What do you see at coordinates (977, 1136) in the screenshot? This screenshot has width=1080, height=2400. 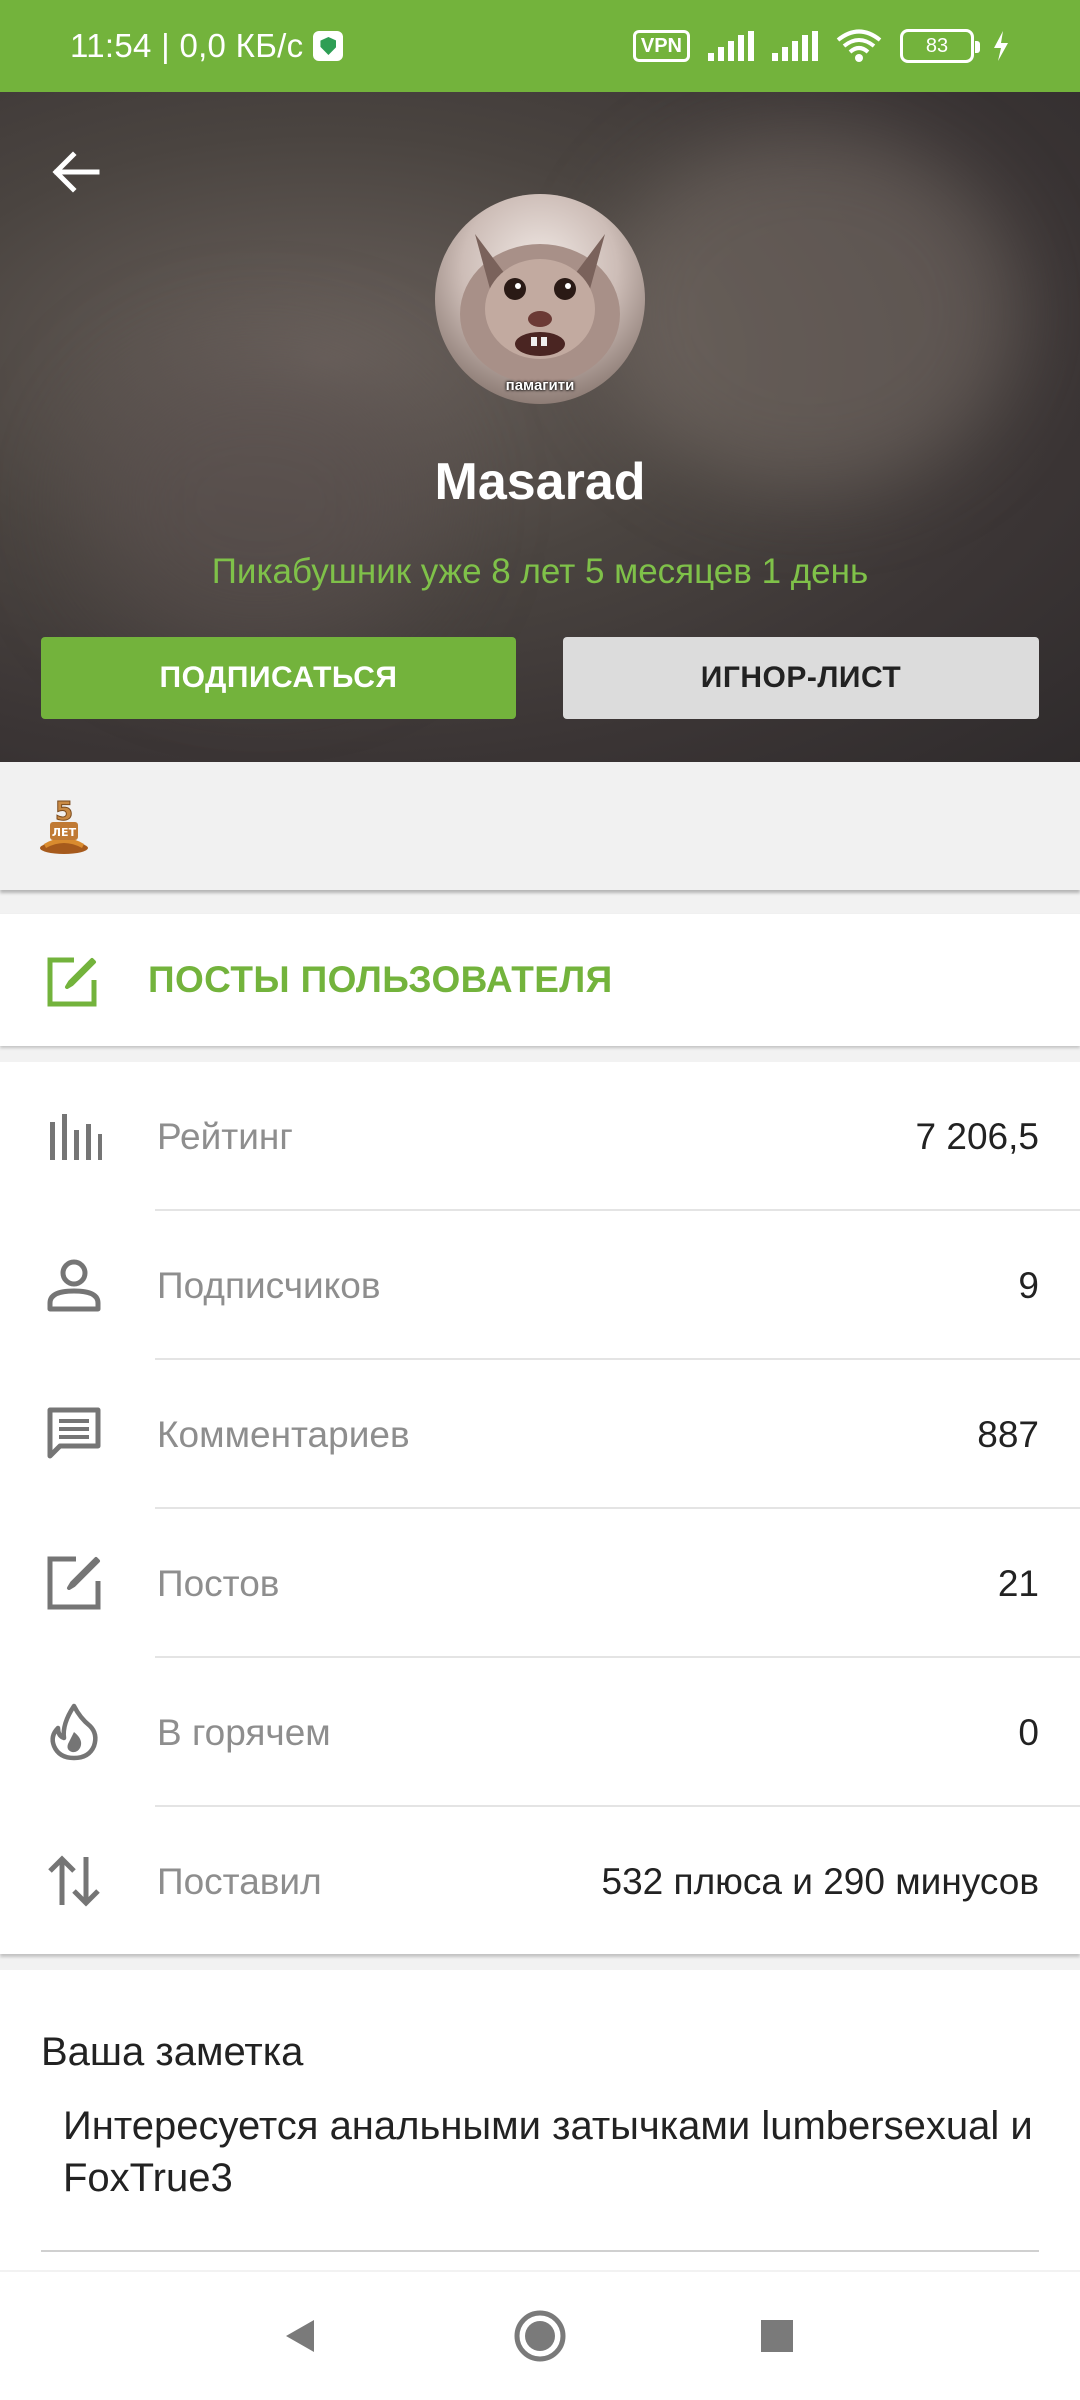 I see `stat-value: 7 206,5` at bounding box center [977, 1136].